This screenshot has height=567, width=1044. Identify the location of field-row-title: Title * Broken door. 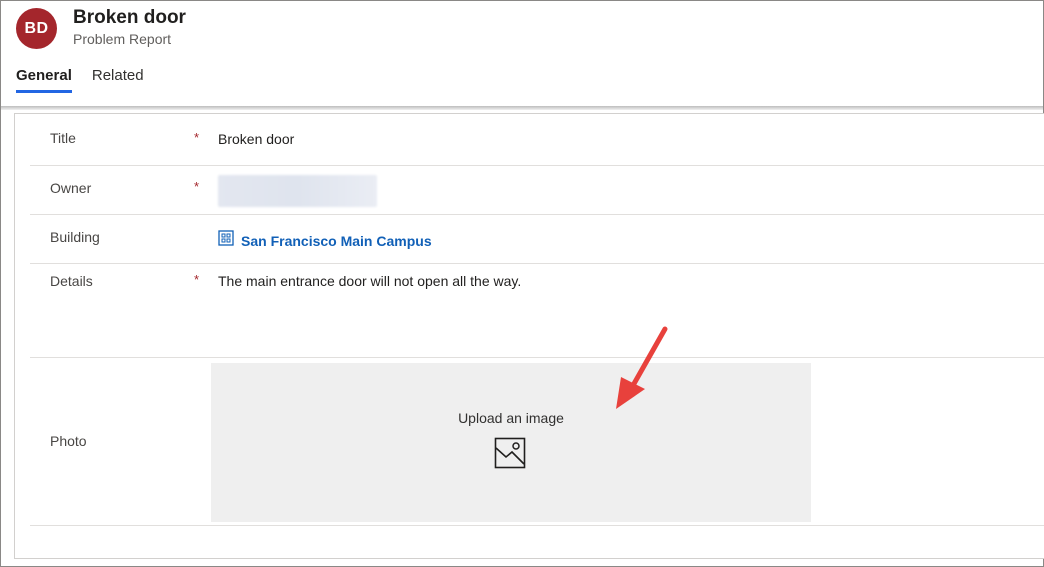
(537, 140).